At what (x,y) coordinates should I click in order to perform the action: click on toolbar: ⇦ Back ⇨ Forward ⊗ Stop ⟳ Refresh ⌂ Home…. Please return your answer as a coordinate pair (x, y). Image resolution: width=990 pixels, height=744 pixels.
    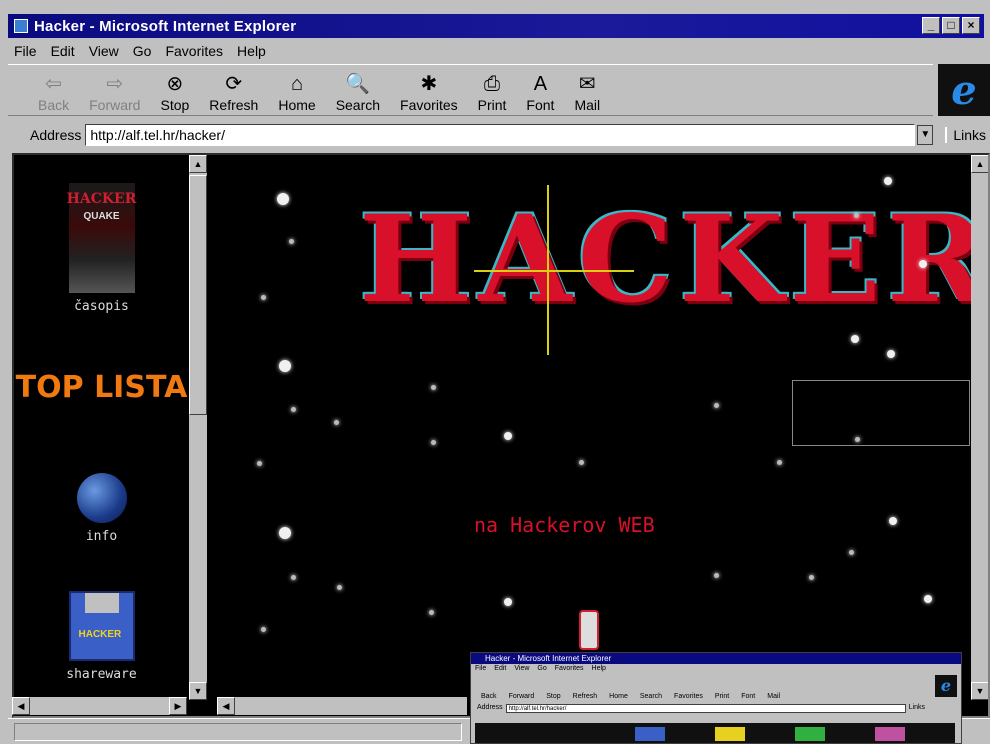
    Looking at the image, I should click on (470, 90).